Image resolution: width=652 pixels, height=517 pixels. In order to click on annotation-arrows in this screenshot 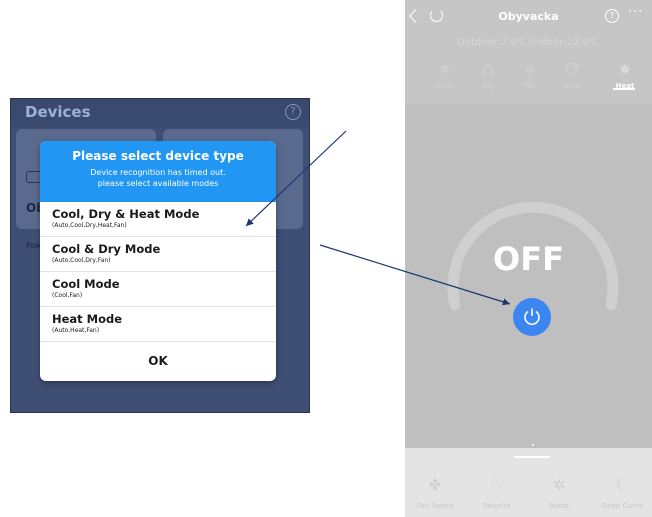, I will do `click(378, 218)`.